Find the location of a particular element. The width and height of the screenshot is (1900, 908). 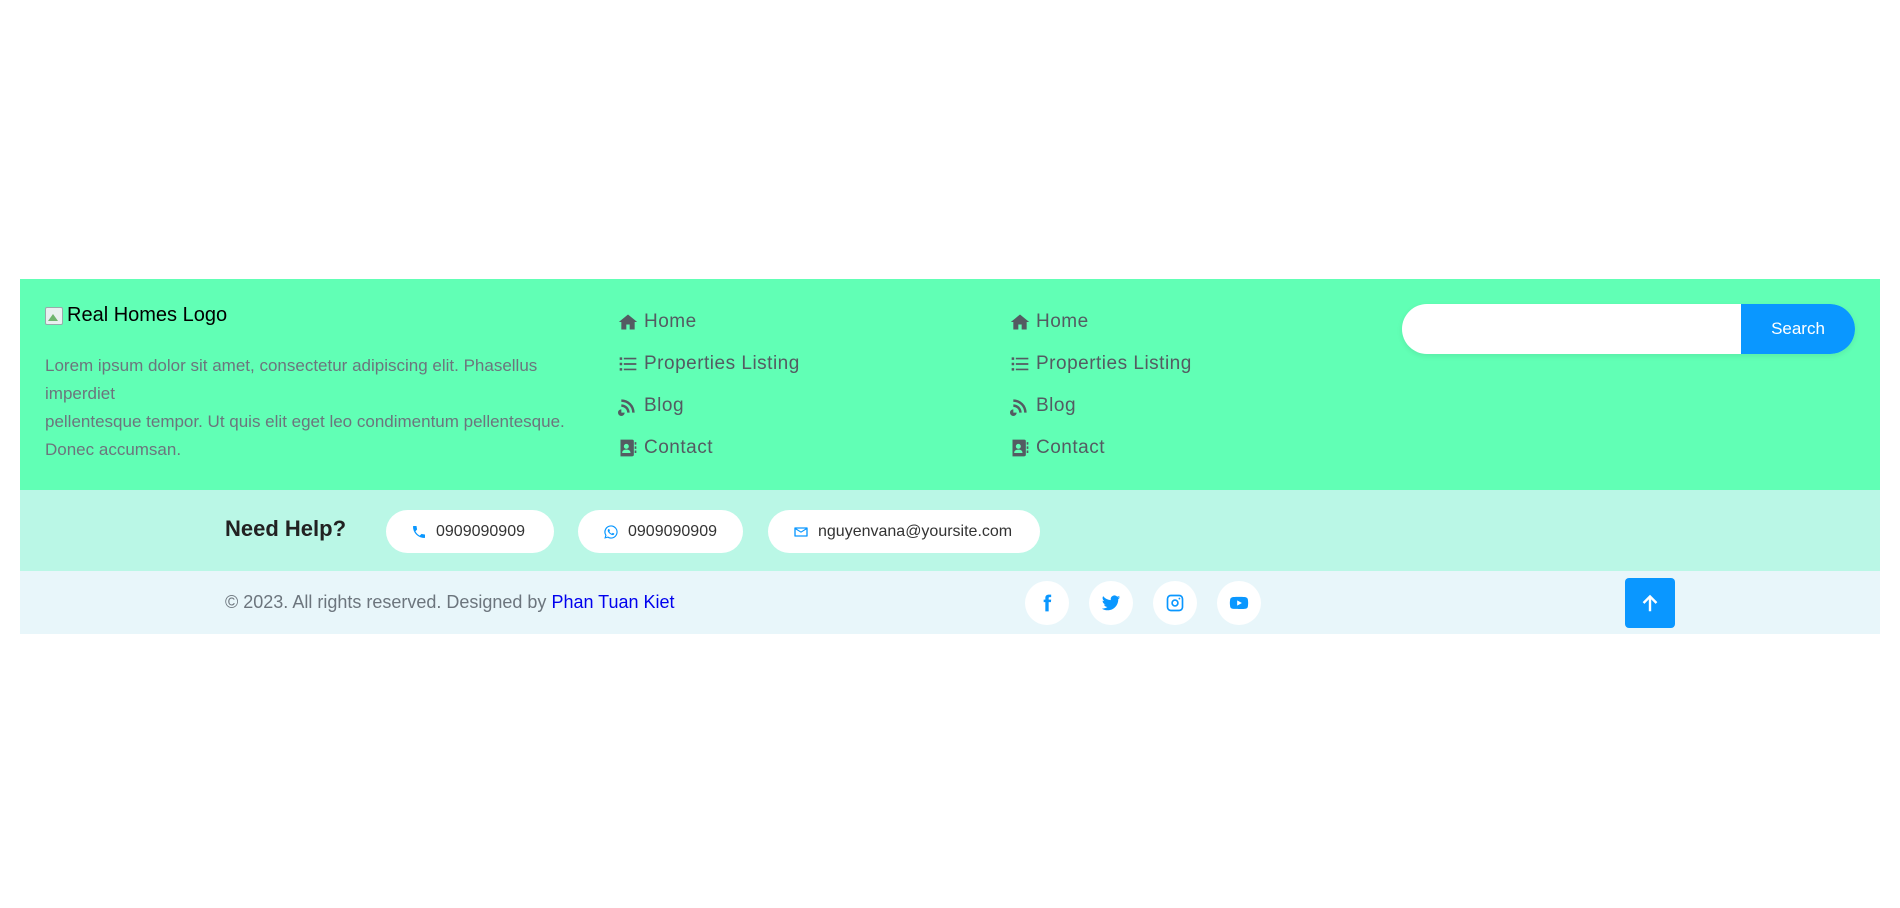

instagram-link is located at coordinates (1175, 603).